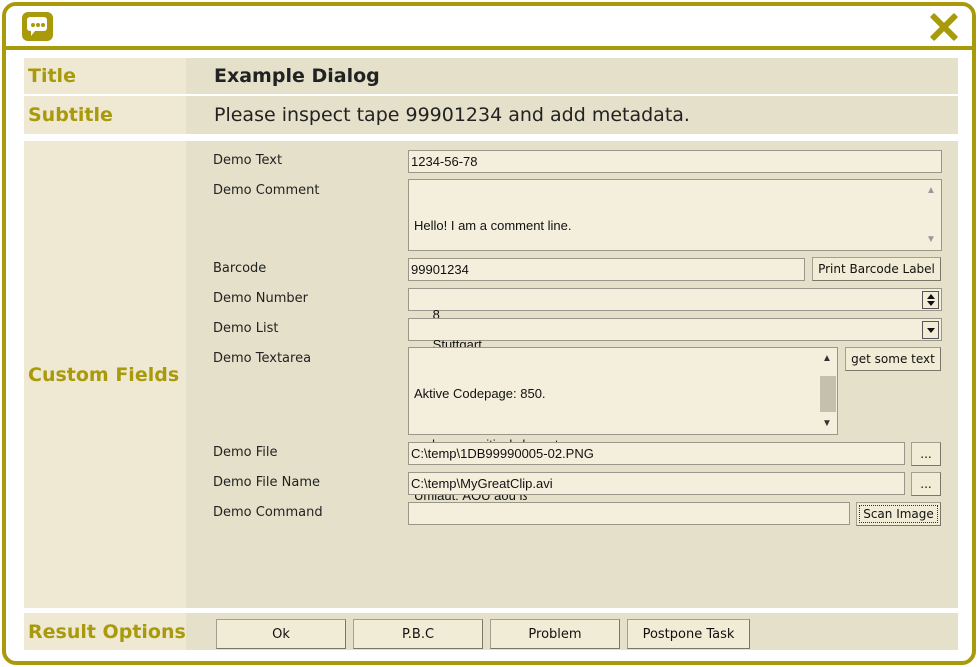  Describe the element at coordinates (656, 483) in the screenshot. I see `demo-file-name-input: C:\temp\MyGreatClip.avi` at that location.